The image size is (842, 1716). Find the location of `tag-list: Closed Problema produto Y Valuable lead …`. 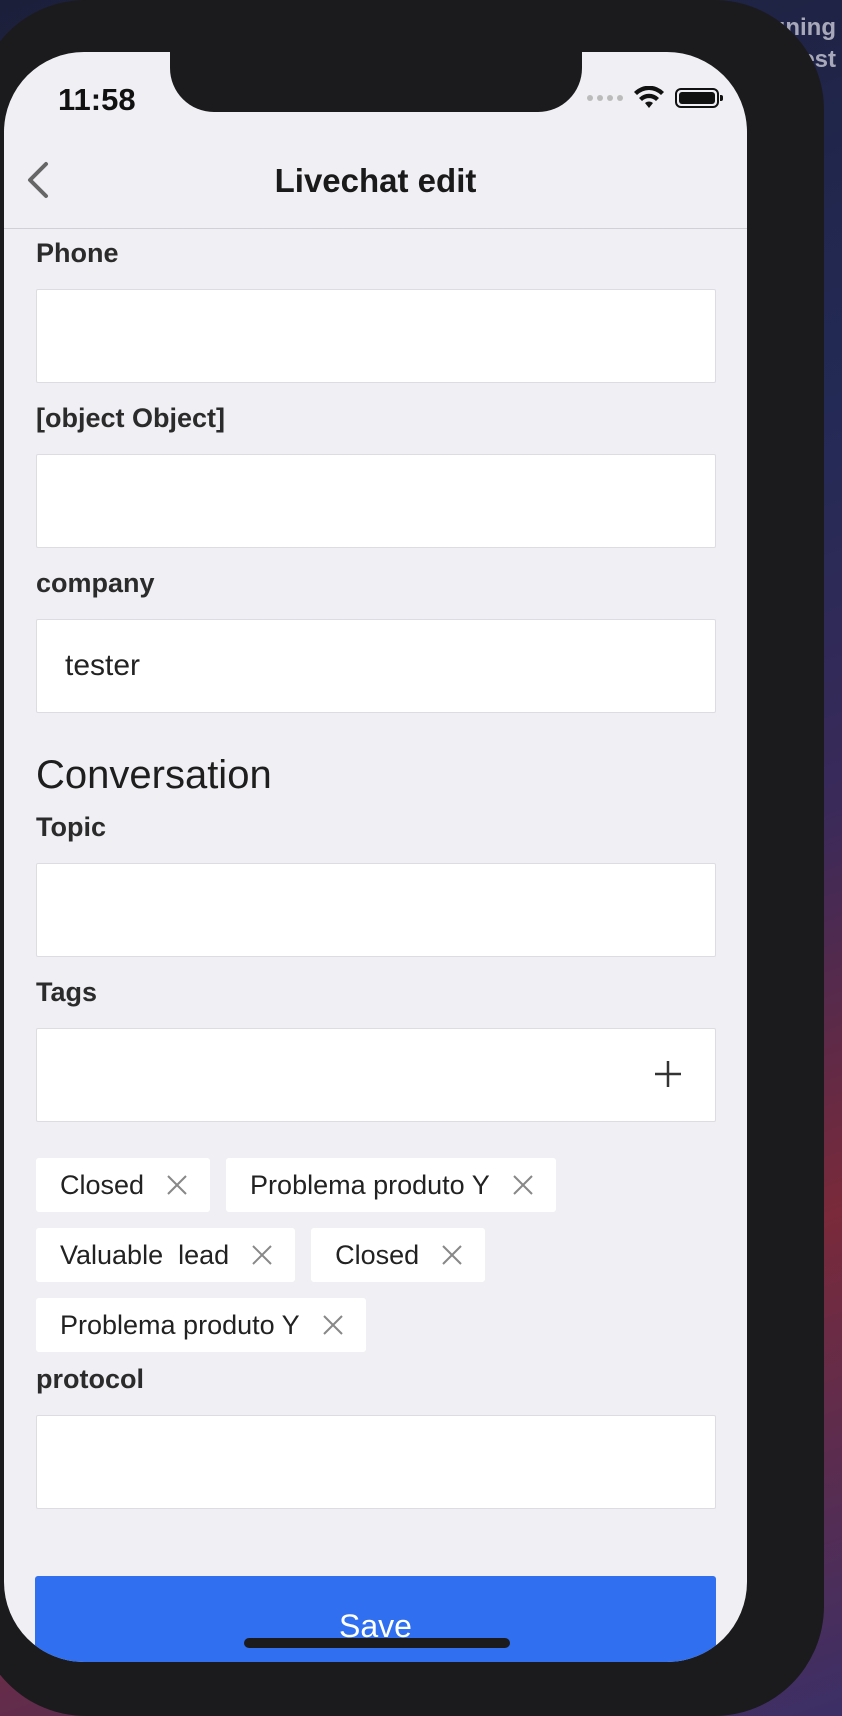

tag-list: Closed Problema produto Y Valuable lead … is located at coordinates (376, 1255).